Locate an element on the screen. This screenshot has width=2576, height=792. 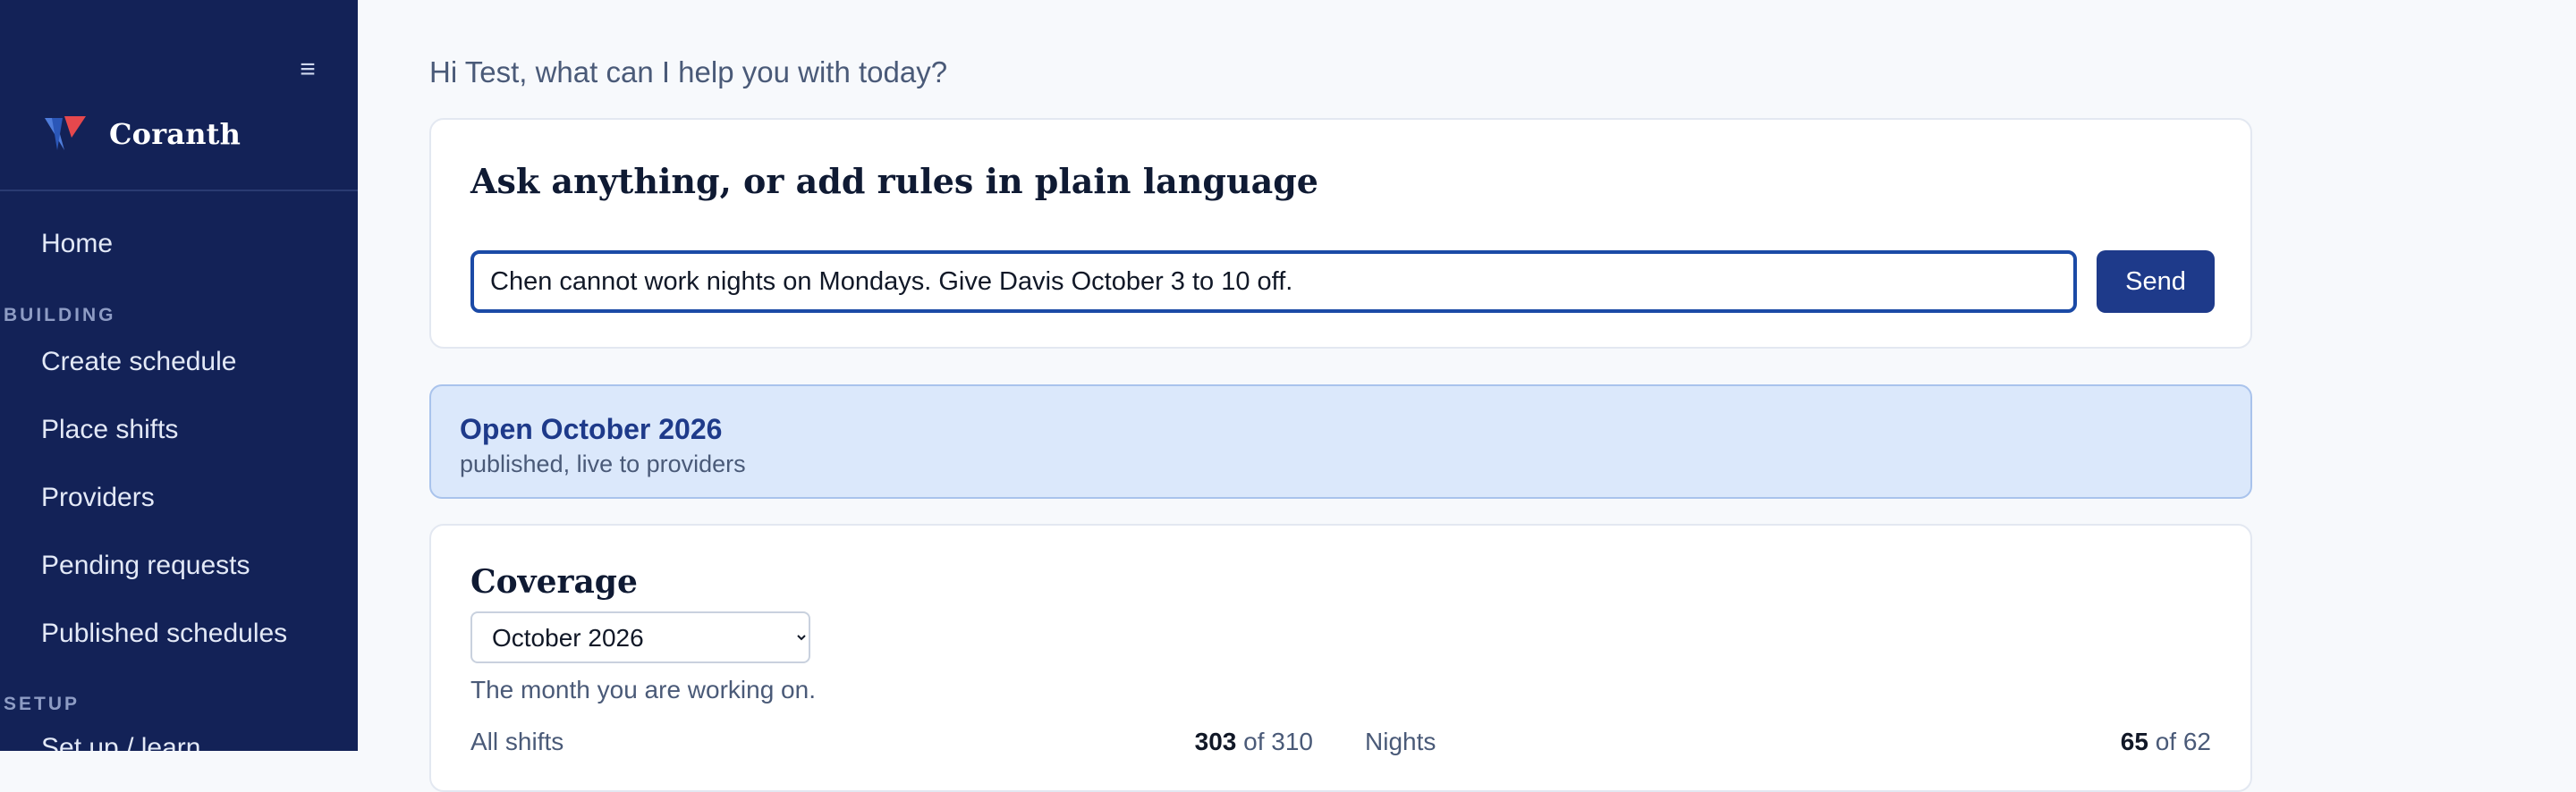
stat-total-all-shifts: of 310 is located at coordinates (1278, 741).